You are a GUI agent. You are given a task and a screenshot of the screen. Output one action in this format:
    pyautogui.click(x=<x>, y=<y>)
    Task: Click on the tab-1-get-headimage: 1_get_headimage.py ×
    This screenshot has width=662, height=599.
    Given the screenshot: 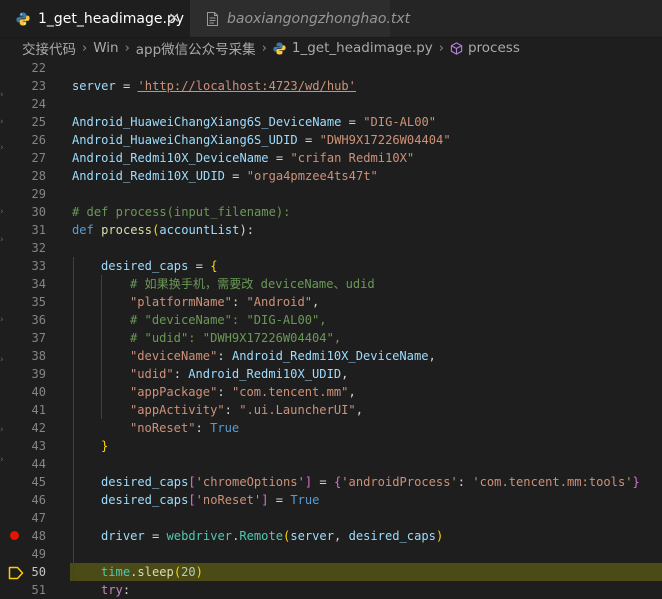 What is the action you would take?
    pyautogui.click(x=95, y=18)
    